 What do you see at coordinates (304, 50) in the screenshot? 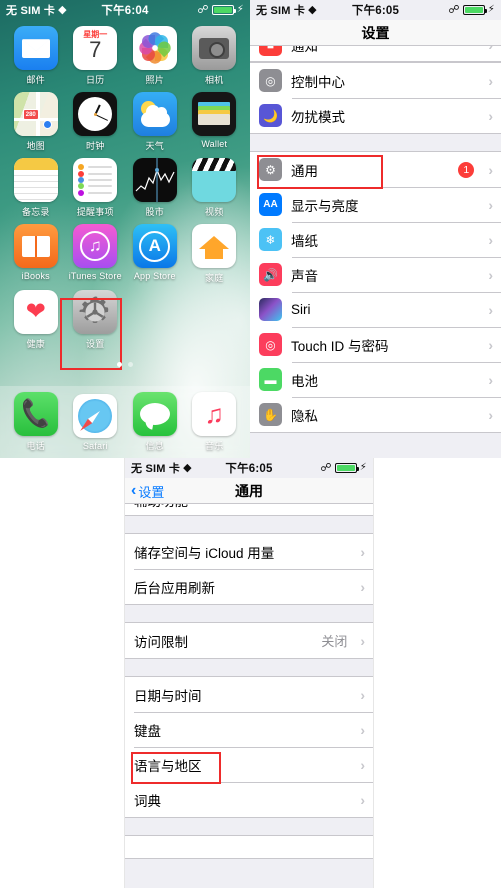
I see `row-label: 通知` at bounding box center [304, 50].